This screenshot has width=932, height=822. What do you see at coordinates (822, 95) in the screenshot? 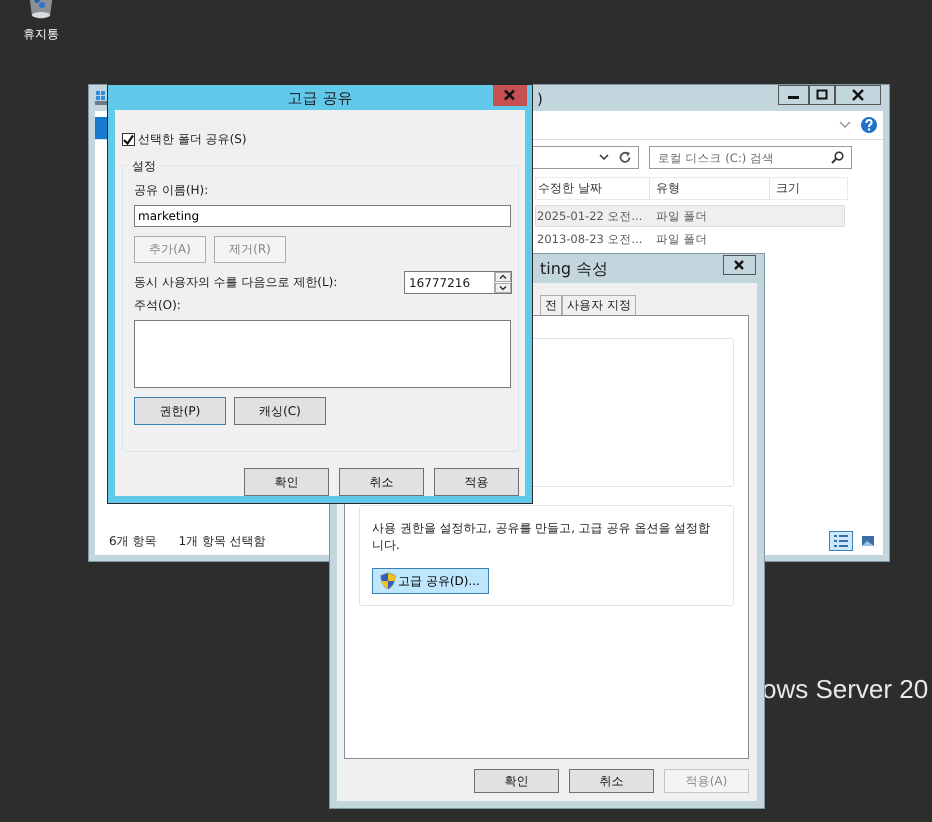
I see `maximize-button` at bounding box center [822, 95].